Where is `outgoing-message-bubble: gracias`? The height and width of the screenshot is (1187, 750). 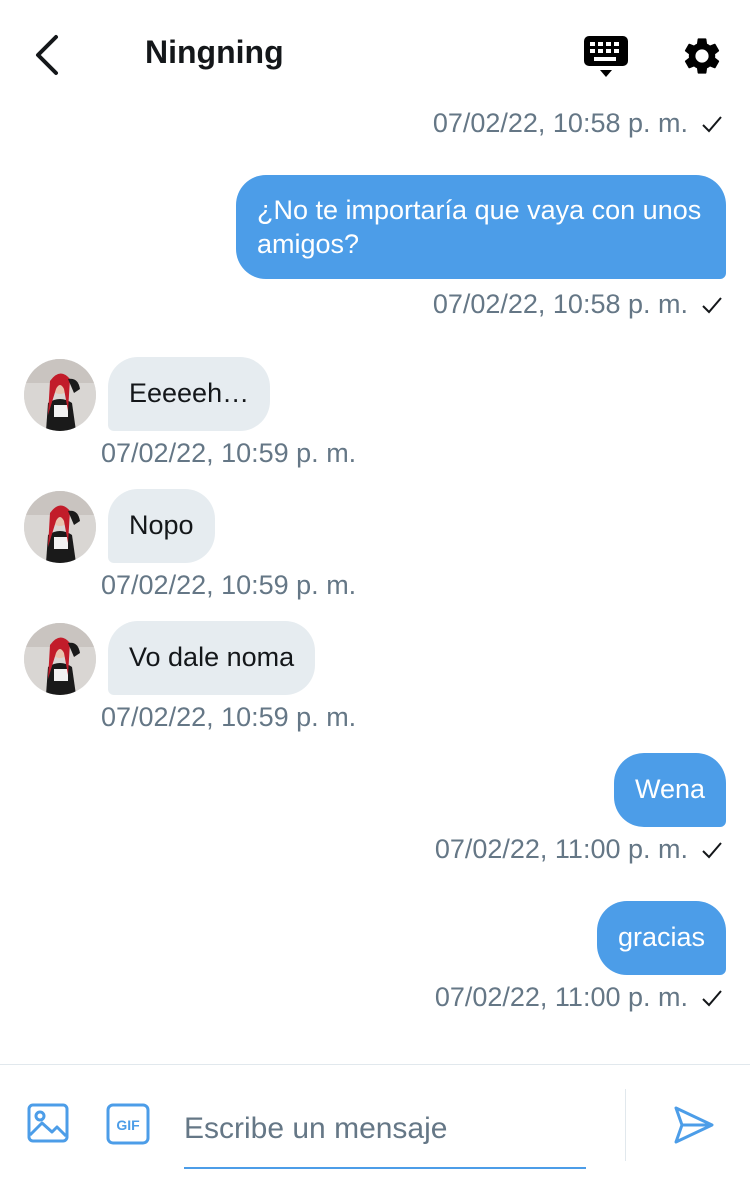
outgoing-message-bubble: gracias is located at coordinates (661, 938).